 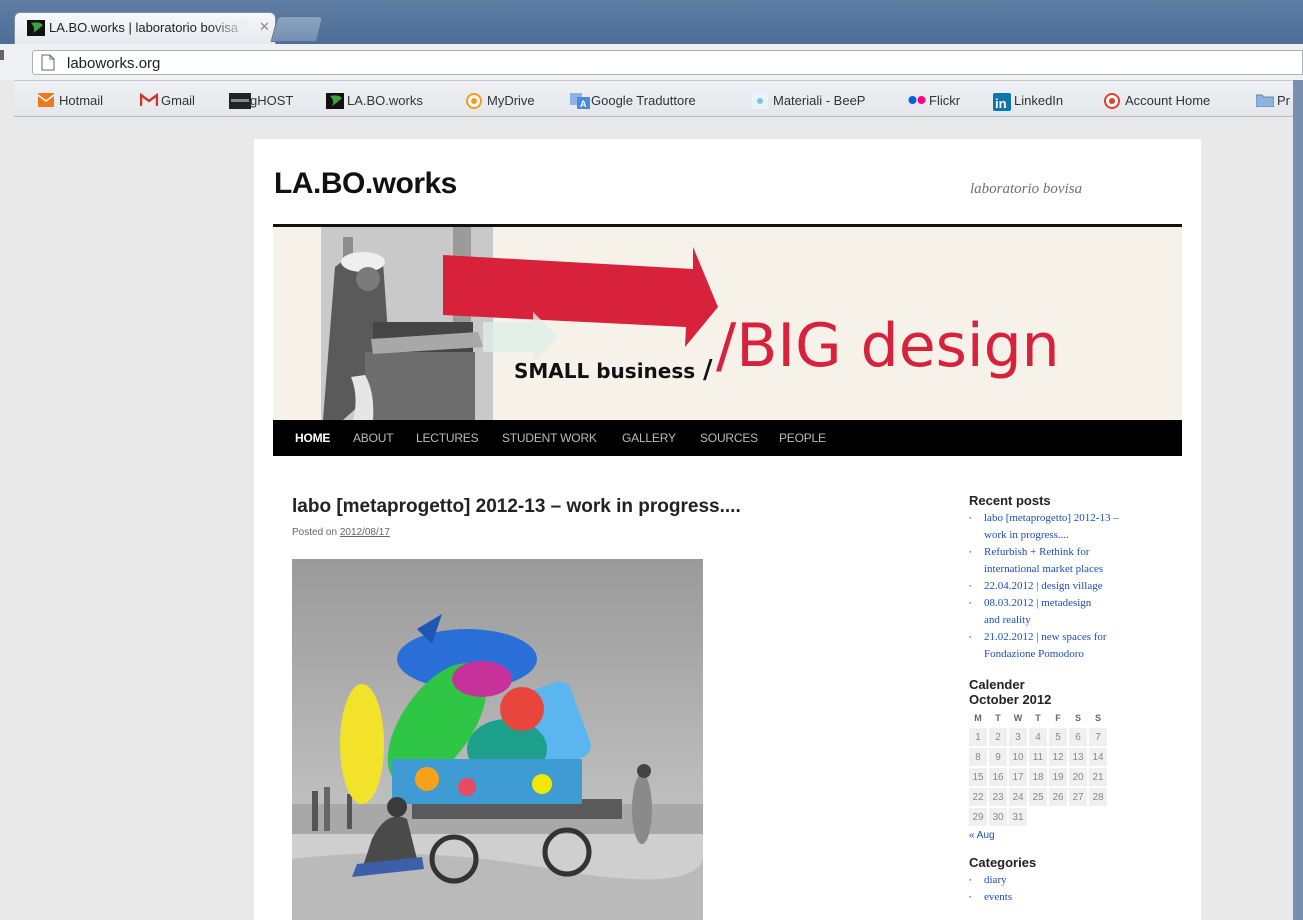 What do you see at coordinates (1026, 189) in the screenshot?
I see `site-description: laboratorio bovisa` at bounding box center [1026, 189].